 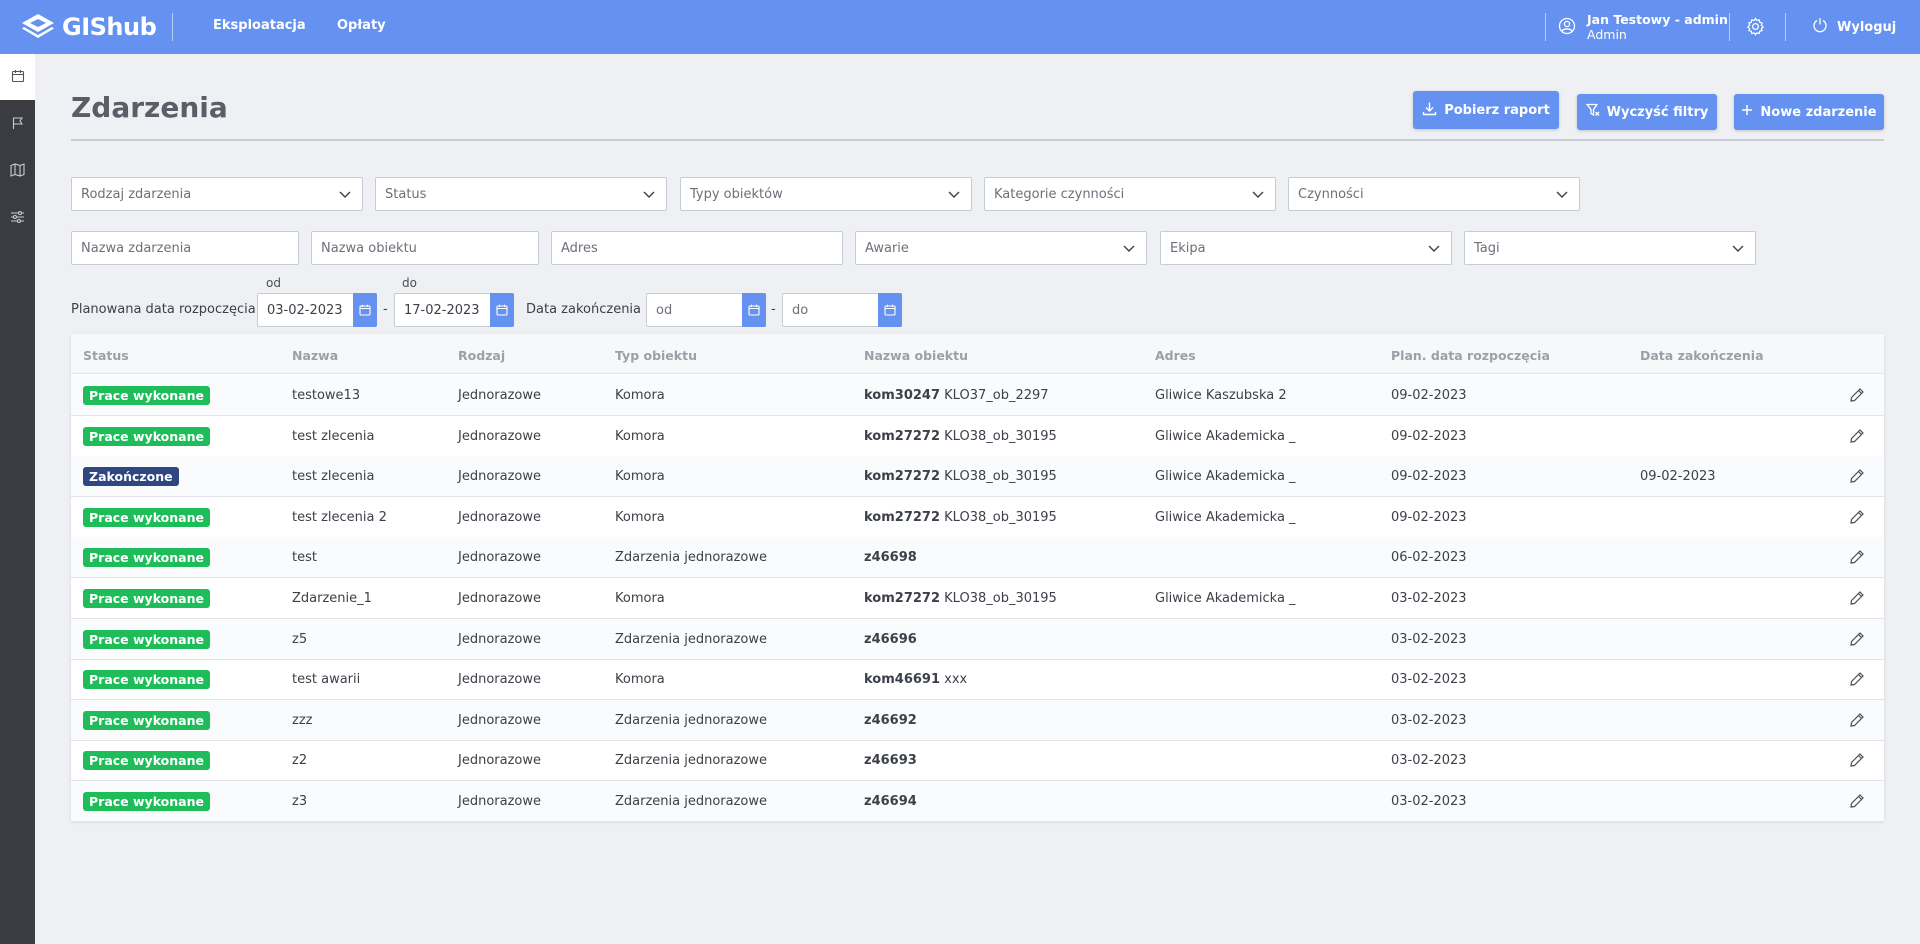 What do you see at coordinates (17, 124) in the screenshot?
I see `sidebar-item-flag` at bounding box center [17, 124].